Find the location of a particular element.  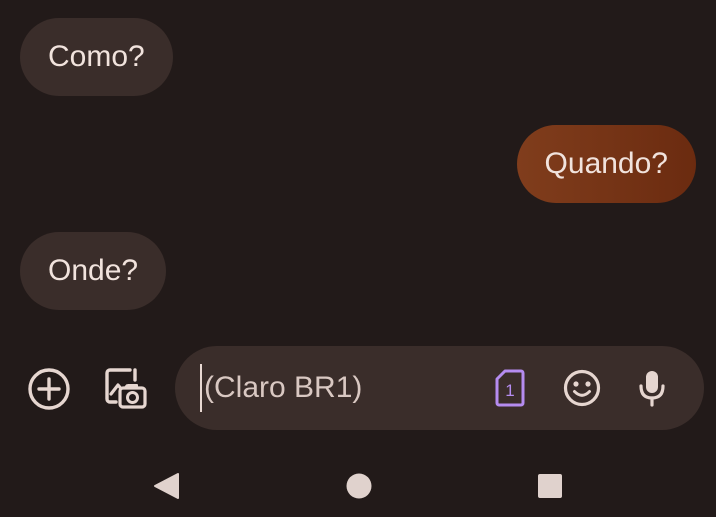

nav-home-button is located at coordinates (359, 486).